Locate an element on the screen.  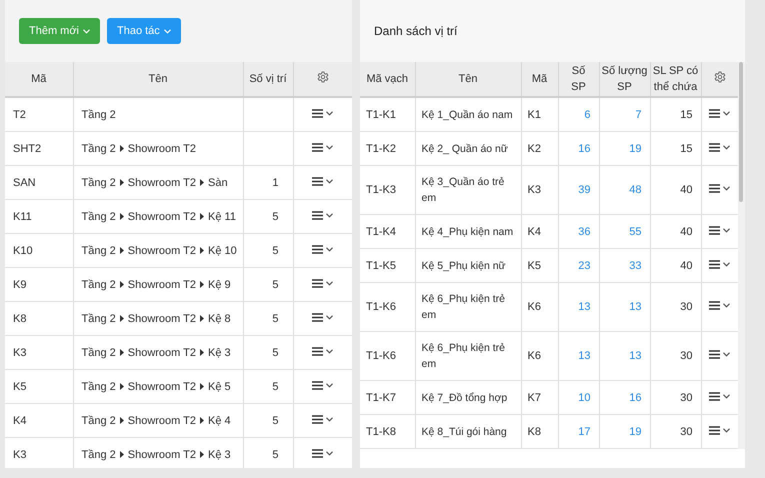
product-count-link: 39 is located at coordinates (584, 190).